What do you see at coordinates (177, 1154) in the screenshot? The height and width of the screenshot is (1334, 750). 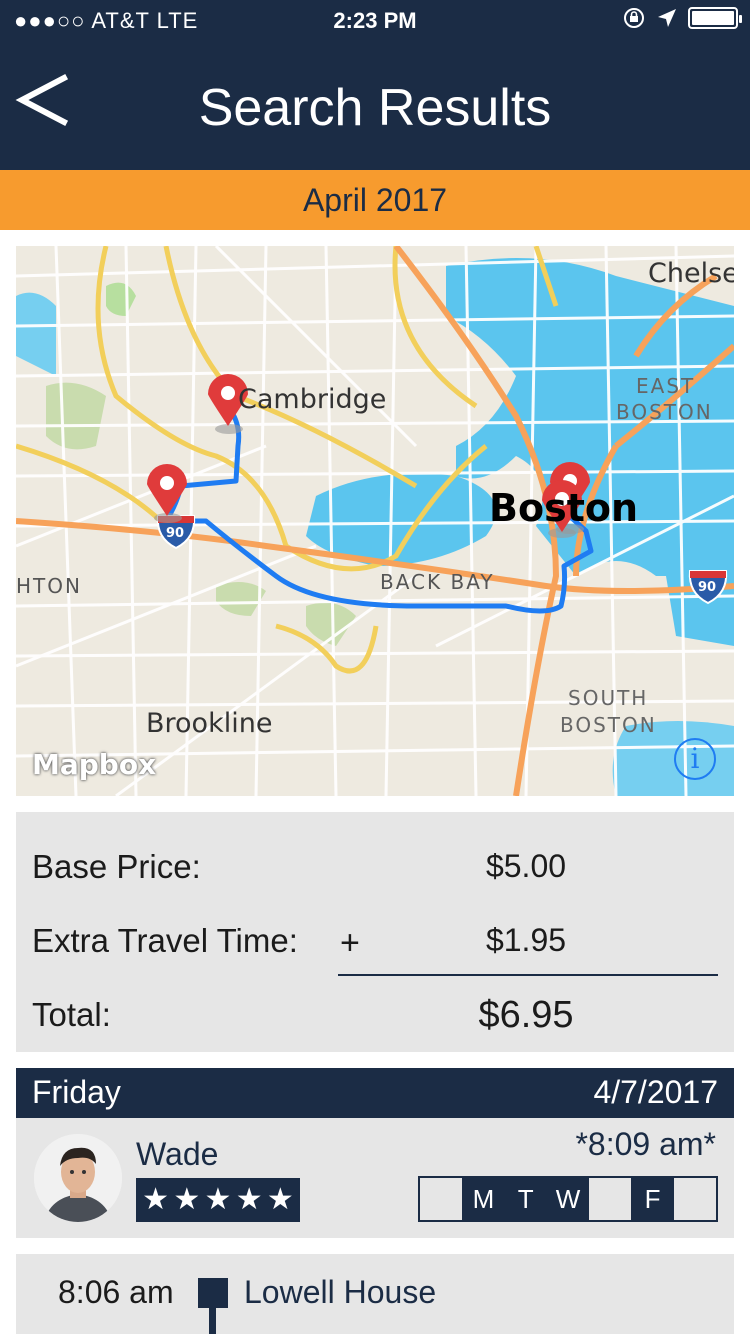 I see `driver-name: Wade` at bounding box center [177, 1154].